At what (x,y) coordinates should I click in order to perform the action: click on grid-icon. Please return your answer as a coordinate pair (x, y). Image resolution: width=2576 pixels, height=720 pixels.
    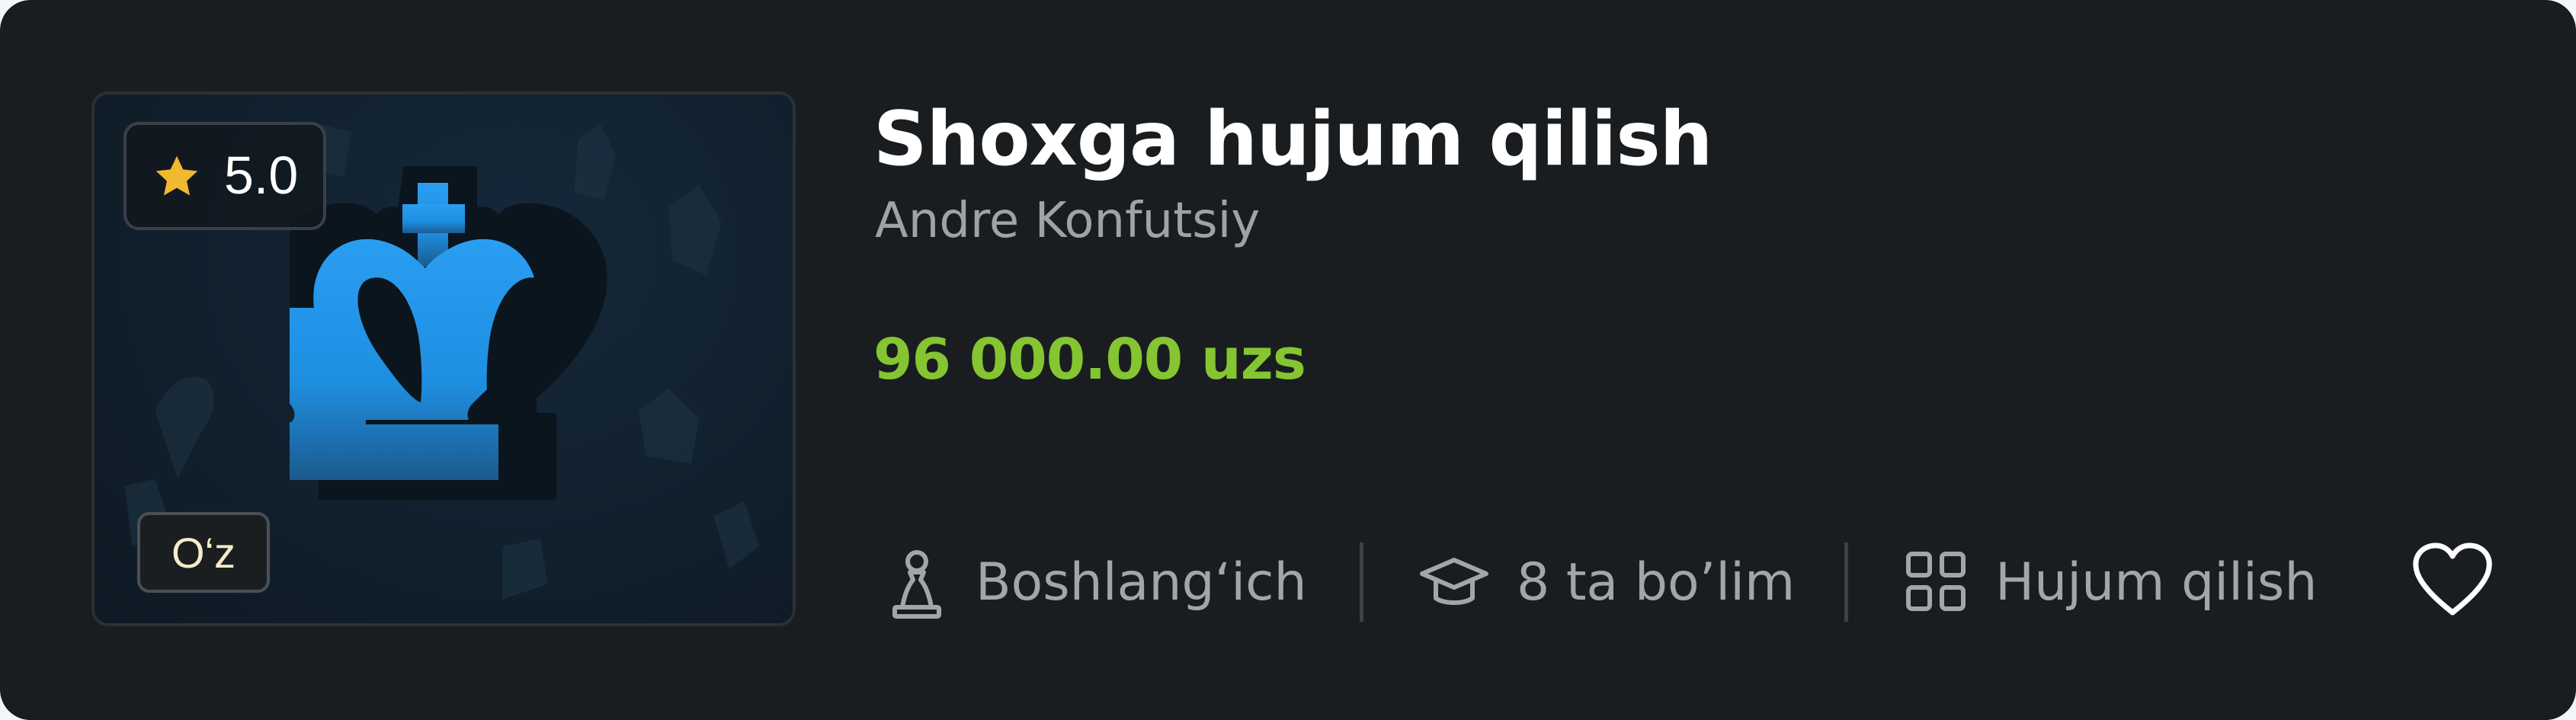
    Looking at the image, I should click on (1936, 581).